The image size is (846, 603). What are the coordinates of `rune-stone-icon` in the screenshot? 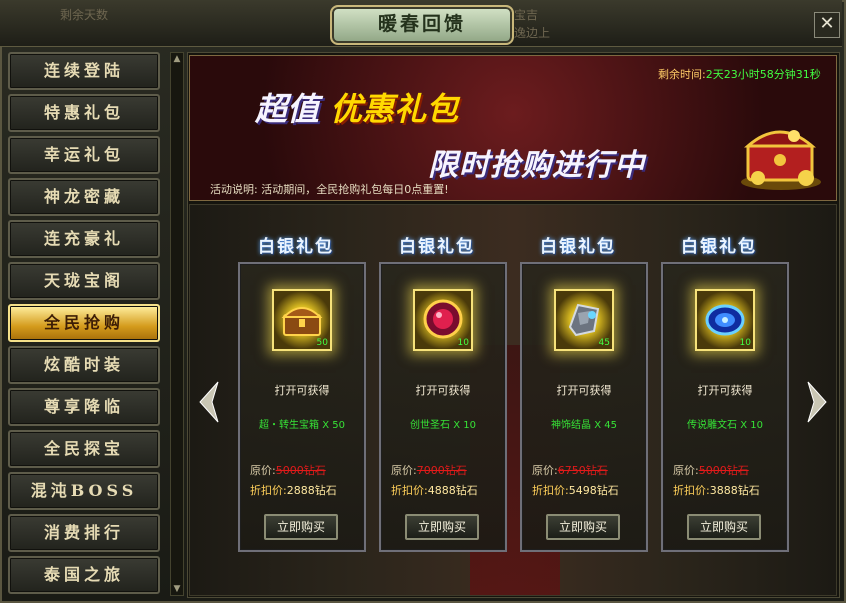 It's located at (725, 320).